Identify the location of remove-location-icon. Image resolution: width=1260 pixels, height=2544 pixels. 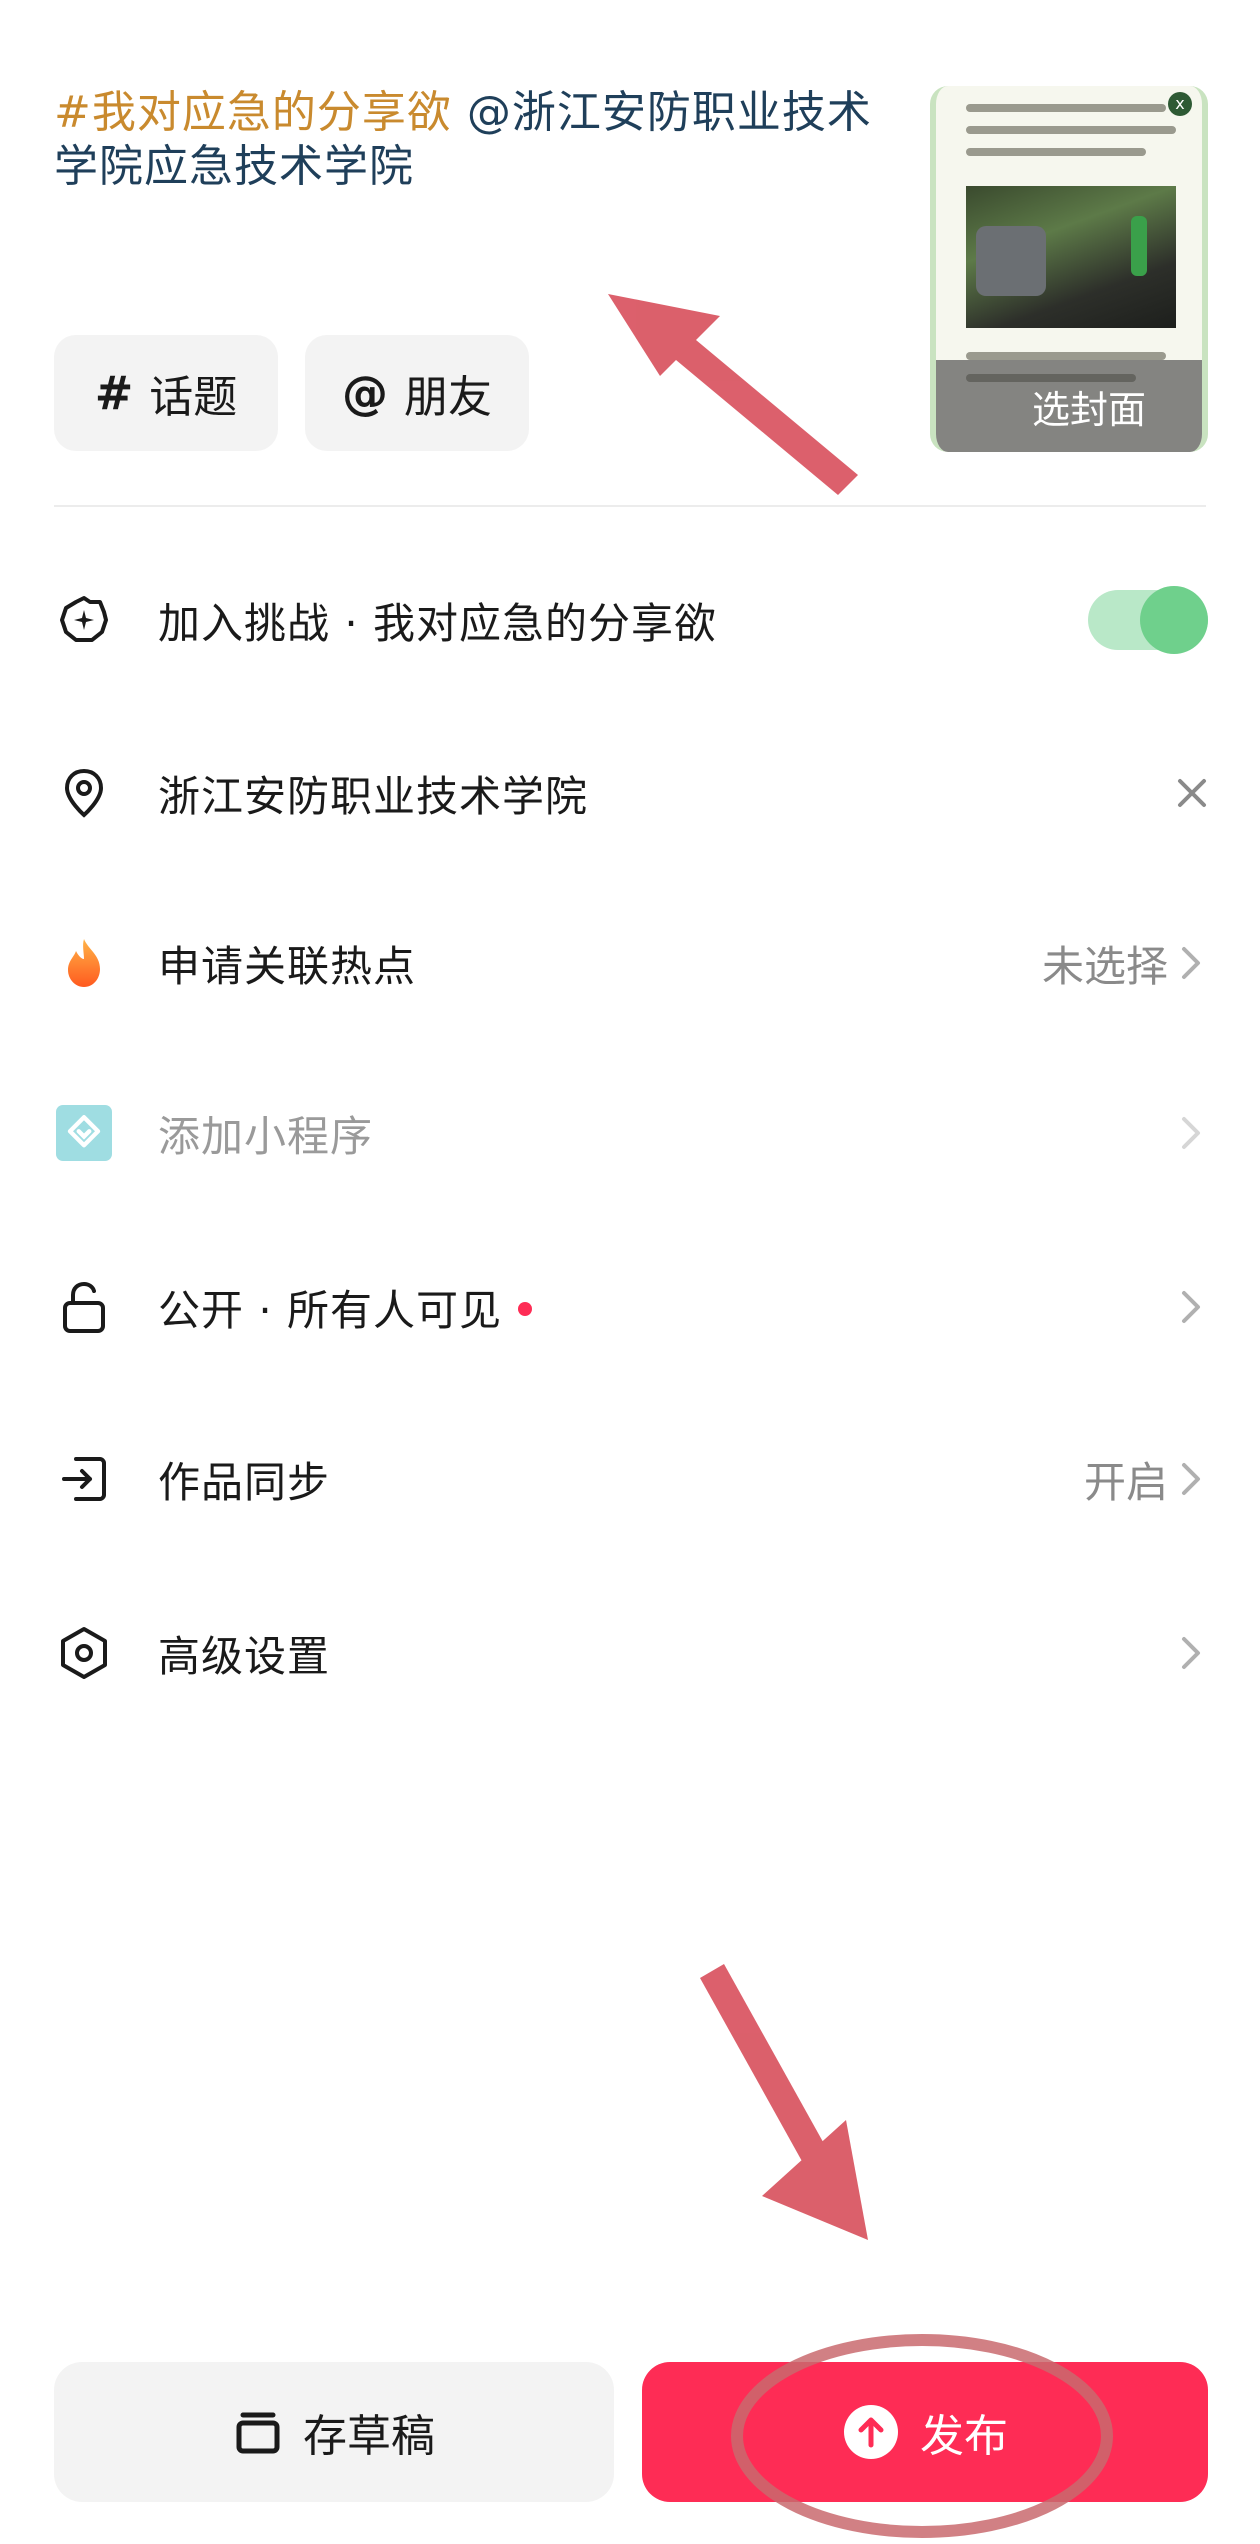
(1192, 793).